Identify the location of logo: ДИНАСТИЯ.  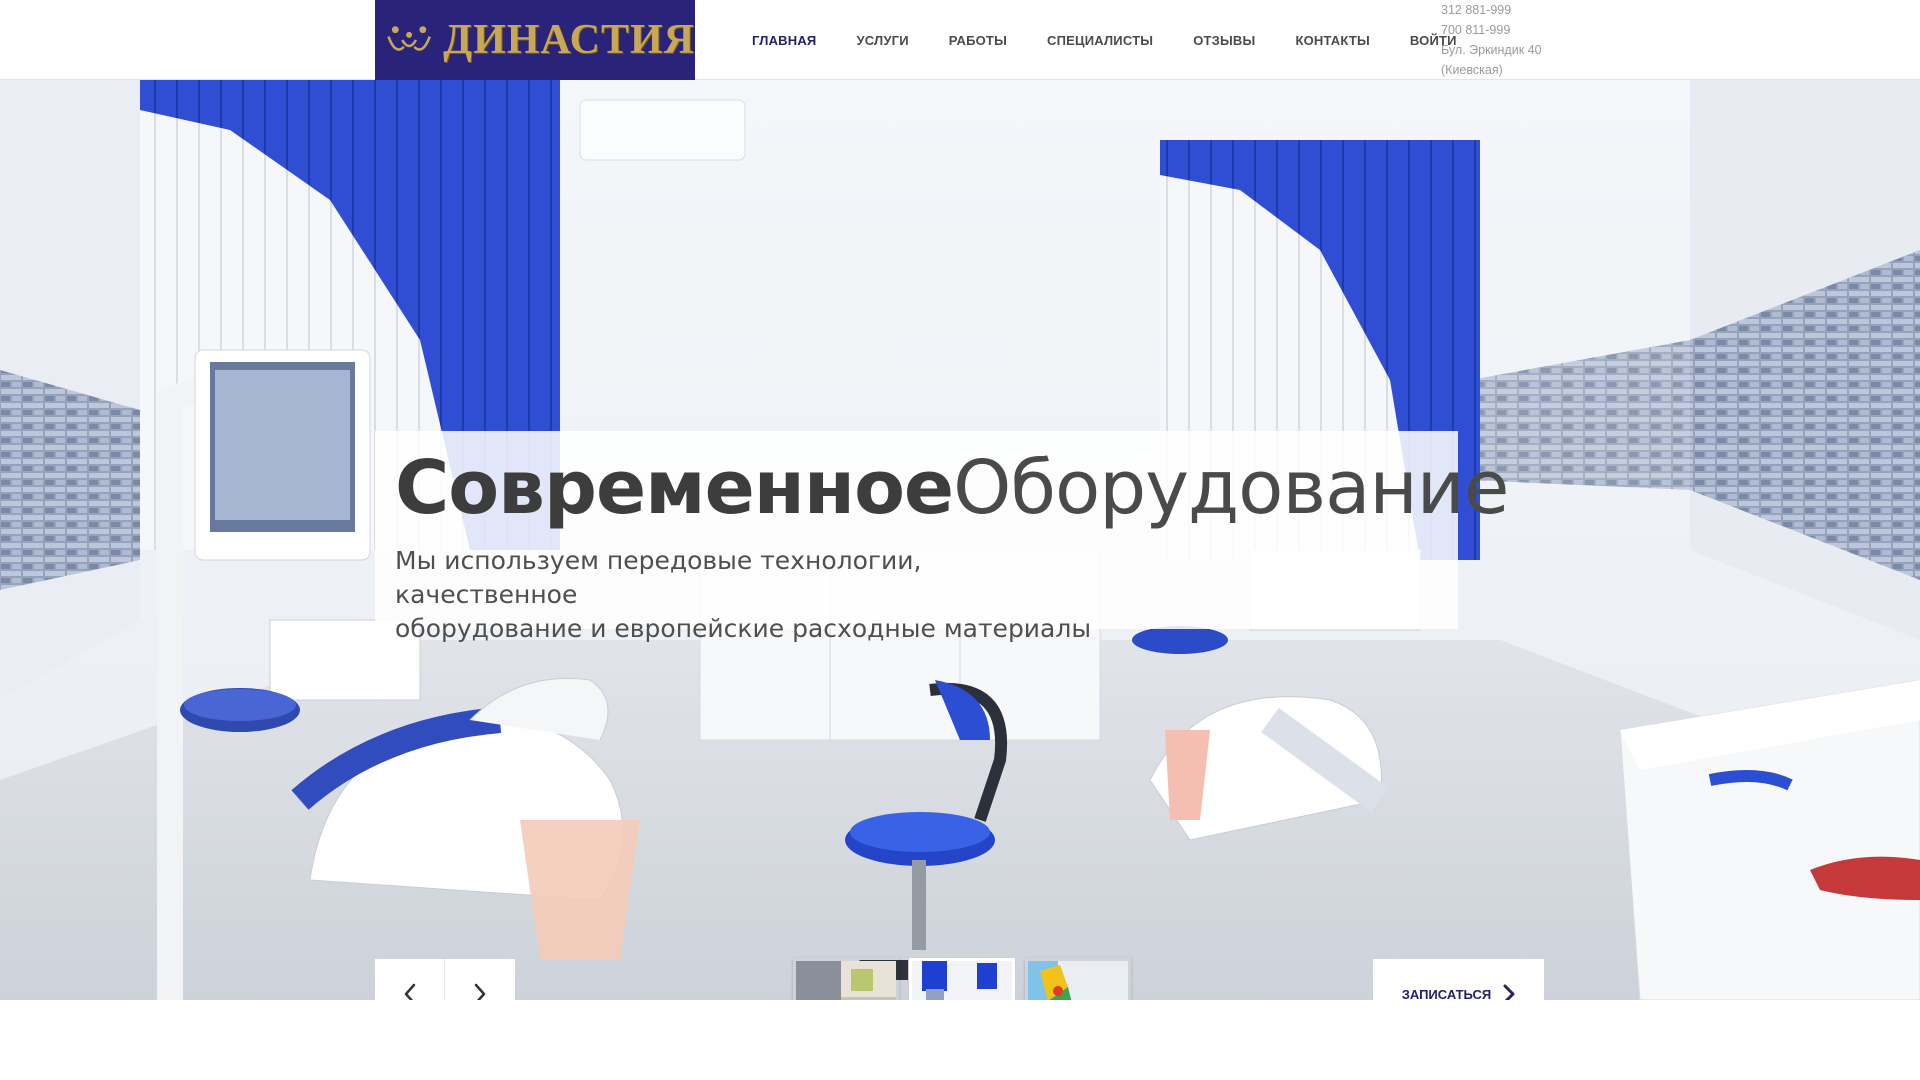
(535, 40).